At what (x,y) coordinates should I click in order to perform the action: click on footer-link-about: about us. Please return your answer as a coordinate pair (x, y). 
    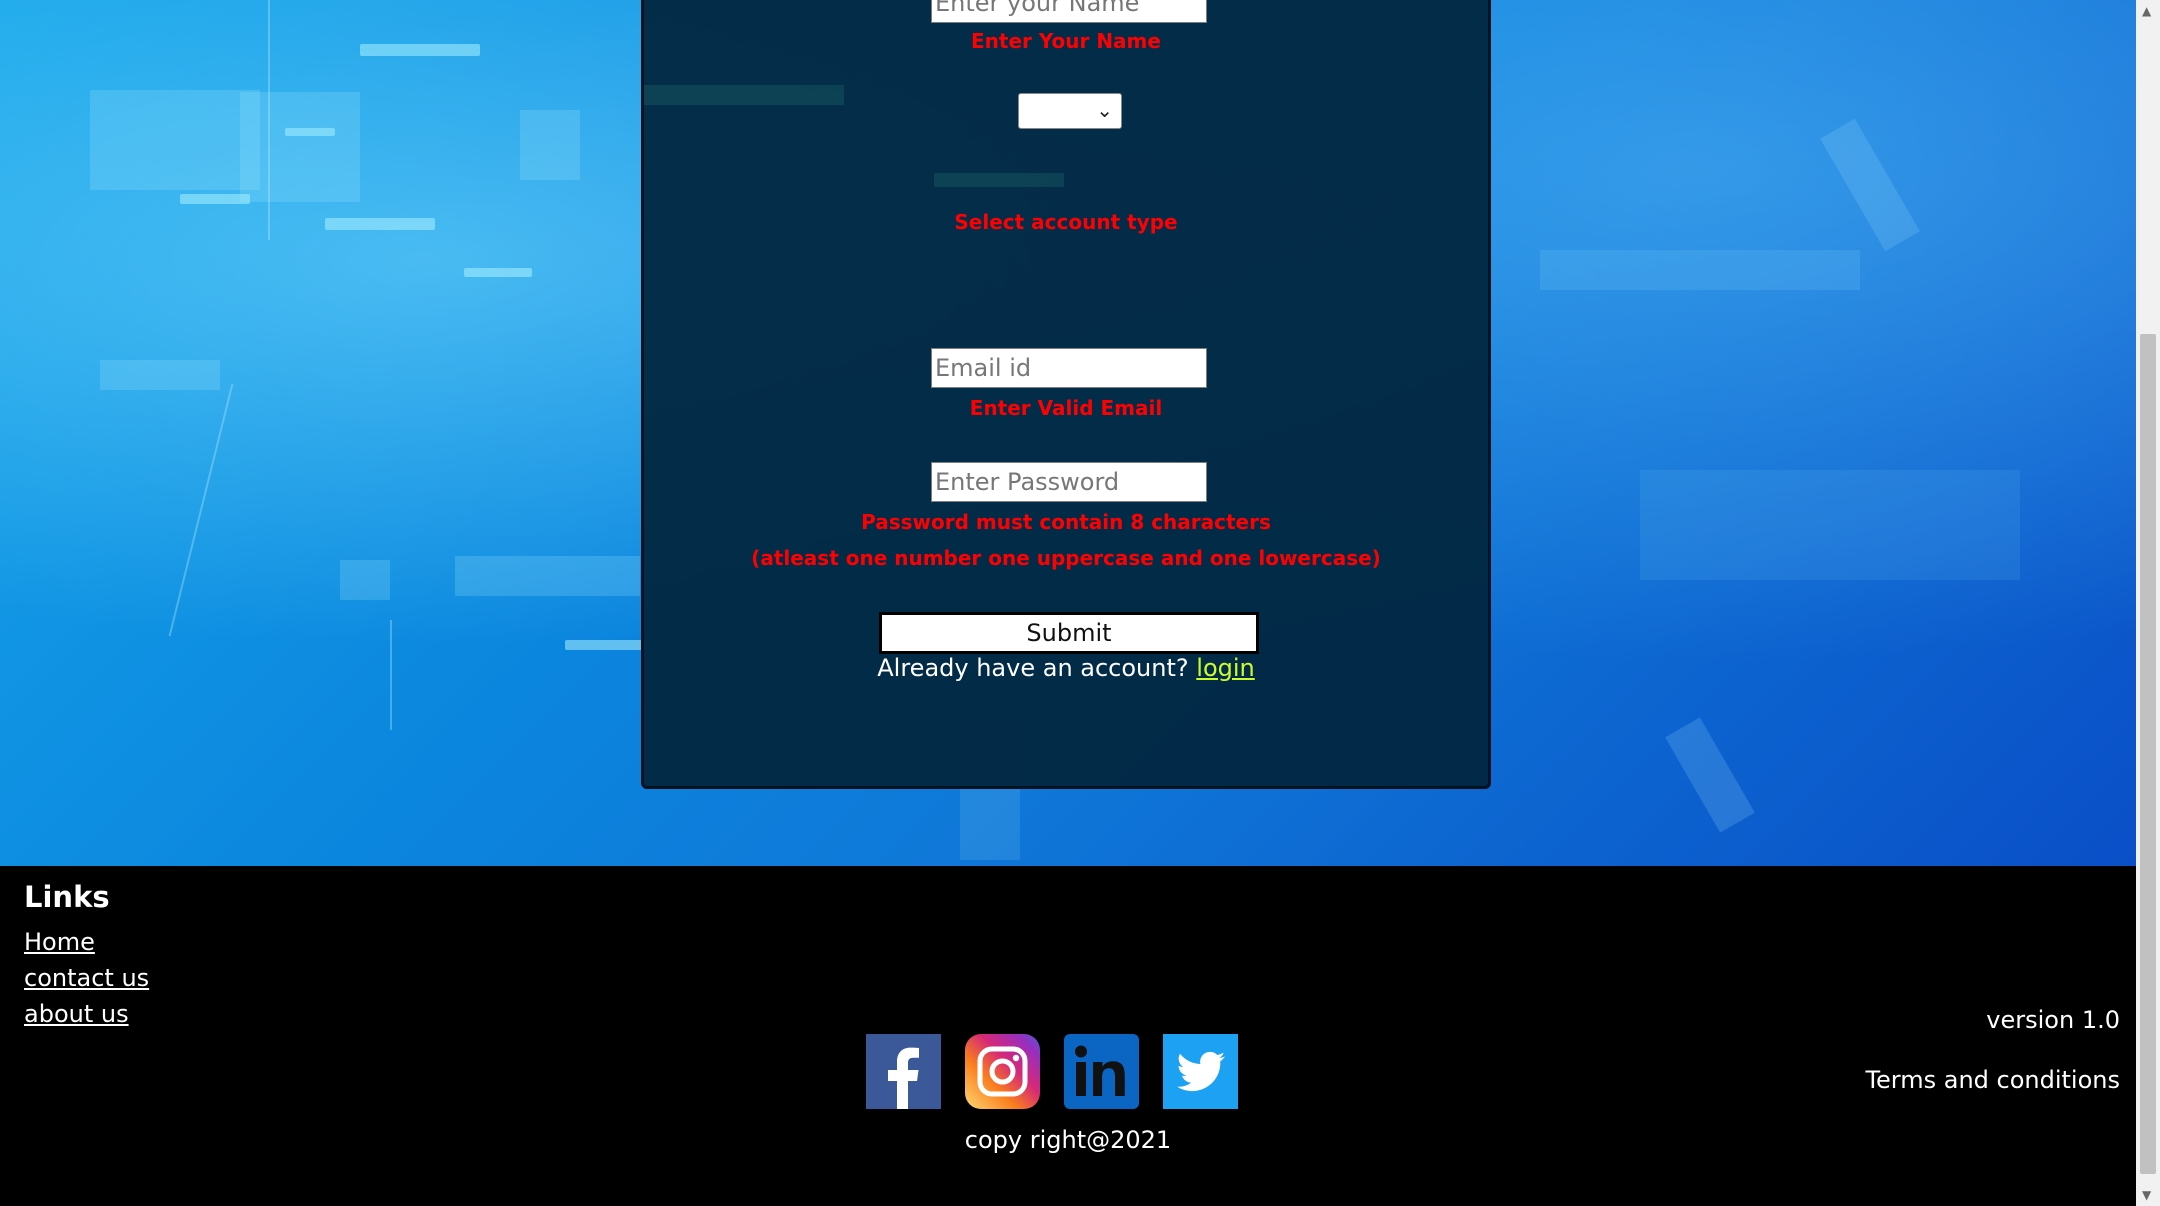
    Looking at the image, I should click on (76, 1014).